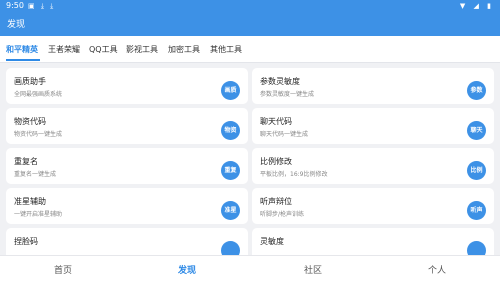  What do you see at coordinates (313, 269) in the screenshot?
I see `nav-community: 社区` at bounding box center [313, 269].